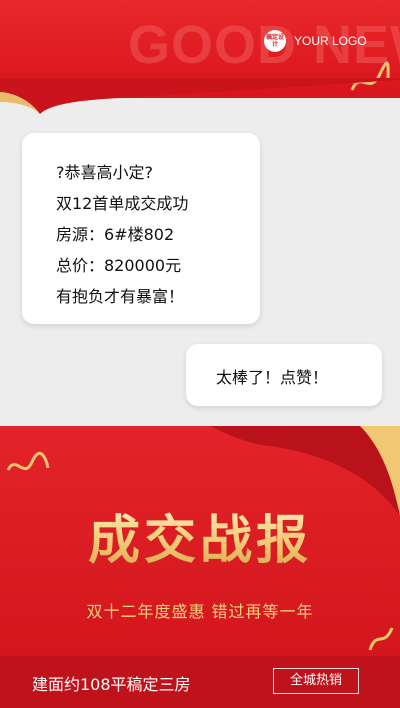  What do you see at coordinates (120, 296) in the screenshot?
I see `message-line: 有抱负才有暴富！` at bounding box center [120, 296].